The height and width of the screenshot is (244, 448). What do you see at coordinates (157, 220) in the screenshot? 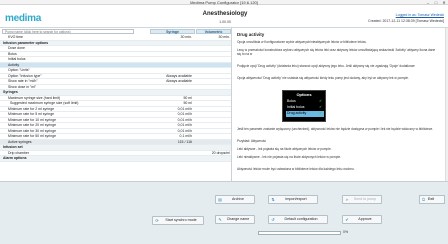
I see `sync-icon: ⟳` at bounding box center [157, 220].